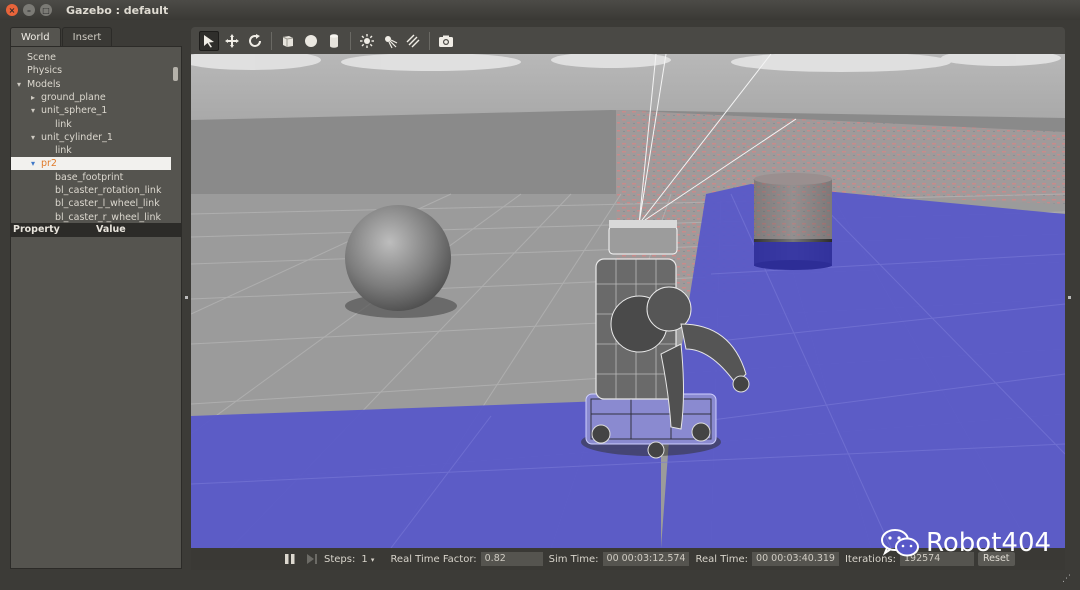 This screenshot has height=590, width=1080. Describe the element at coordinates (89, 177) in the screenshot. I see `tree-item-label: base_footprint` at that location.